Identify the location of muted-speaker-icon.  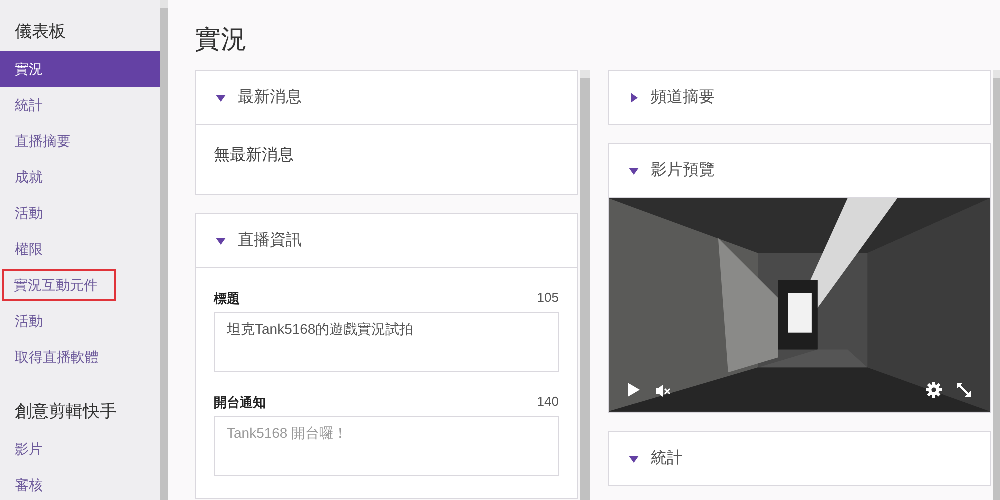
(663, 391).